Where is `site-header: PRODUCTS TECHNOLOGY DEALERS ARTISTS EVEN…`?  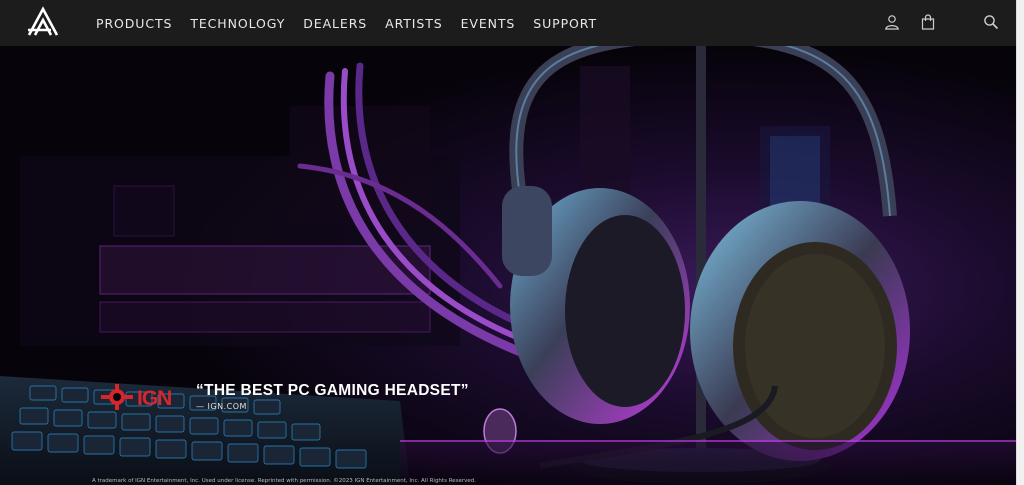
site-header: PRODUCTS TECHNOLOGY DEALERS ARTISTS EVEN… is located at coordinates (508, 23).